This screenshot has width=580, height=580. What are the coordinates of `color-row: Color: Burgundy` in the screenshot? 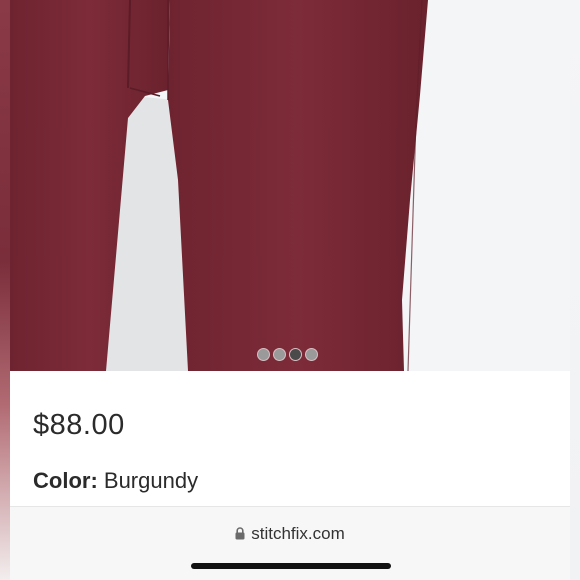 It's located at (115, 481).